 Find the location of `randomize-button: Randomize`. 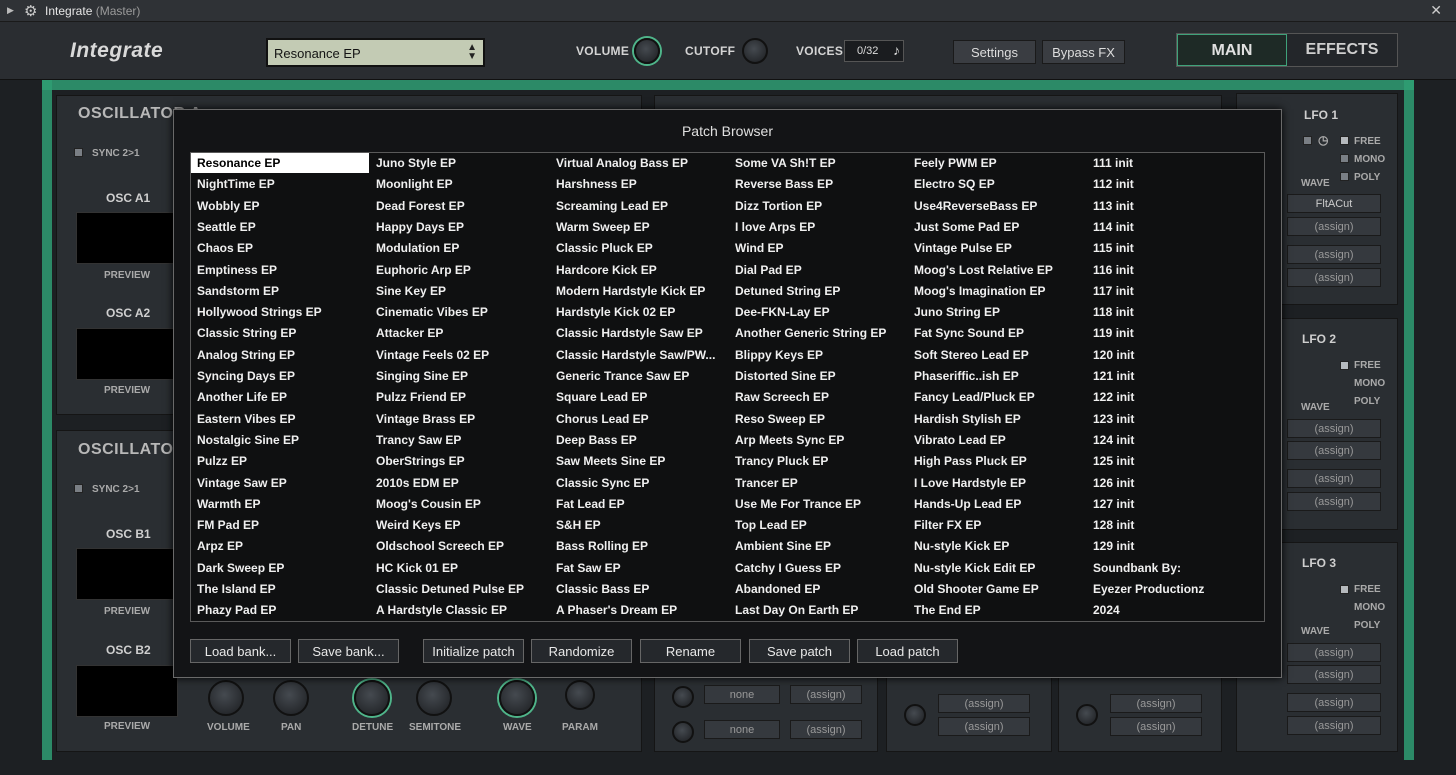

randomize-button: Randomize is located at coordinates (581, 651).